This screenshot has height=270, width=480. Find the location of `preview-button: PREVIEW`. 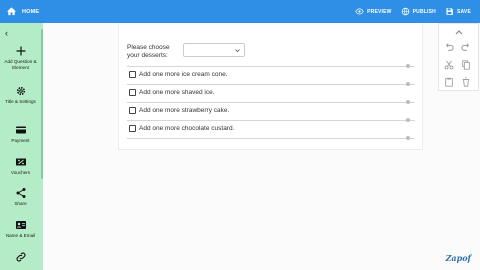

preview-button: PREVIEW is located at coordinates (373, 11).